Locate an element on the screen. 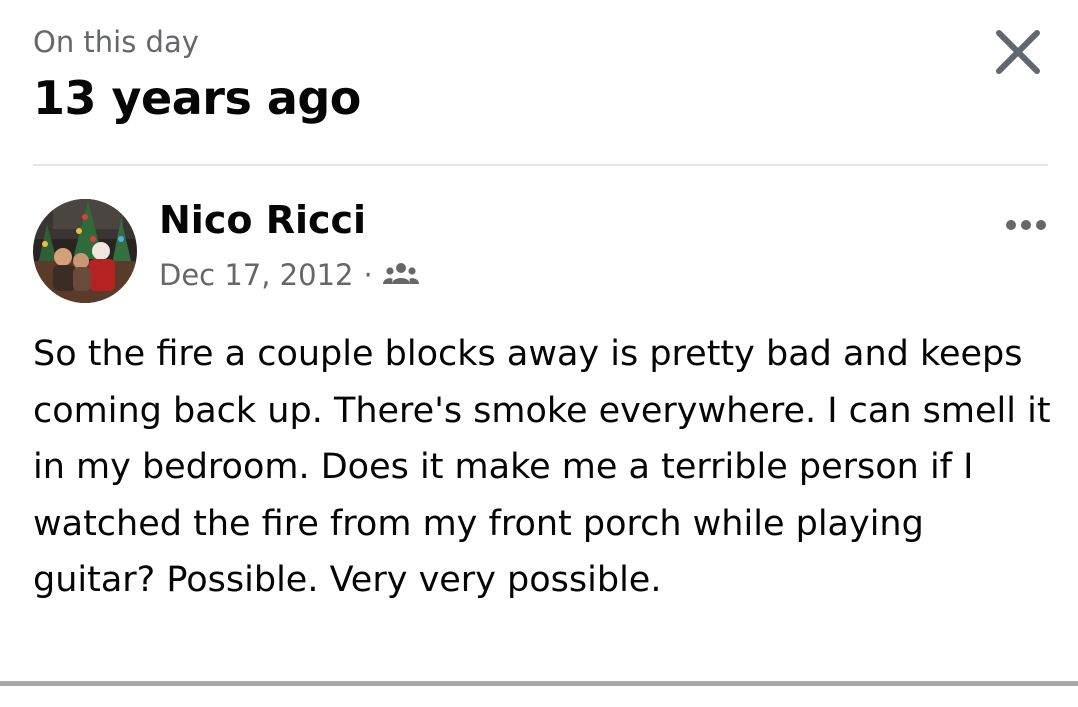 The height and width of the screenshot is (707, 1078). more-options-button is located at coordinates (1026, 225).